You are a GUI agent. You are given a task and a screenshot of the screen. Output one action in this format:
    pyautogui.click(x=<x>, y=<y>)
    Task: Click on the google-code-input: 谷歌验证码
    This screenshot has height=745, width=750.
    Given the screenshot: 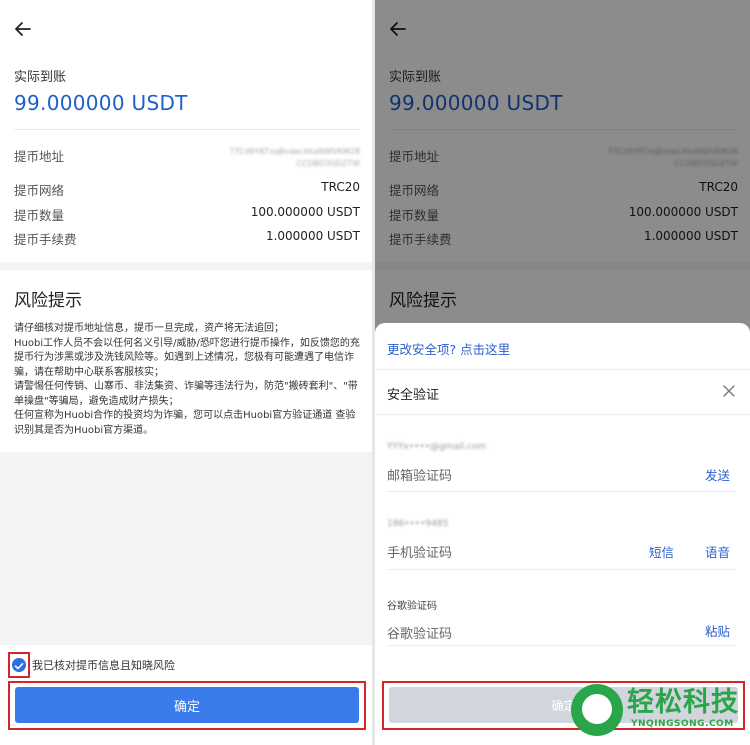 What is the action you would take?
    pyautogui.click(x=419, y=632)
    